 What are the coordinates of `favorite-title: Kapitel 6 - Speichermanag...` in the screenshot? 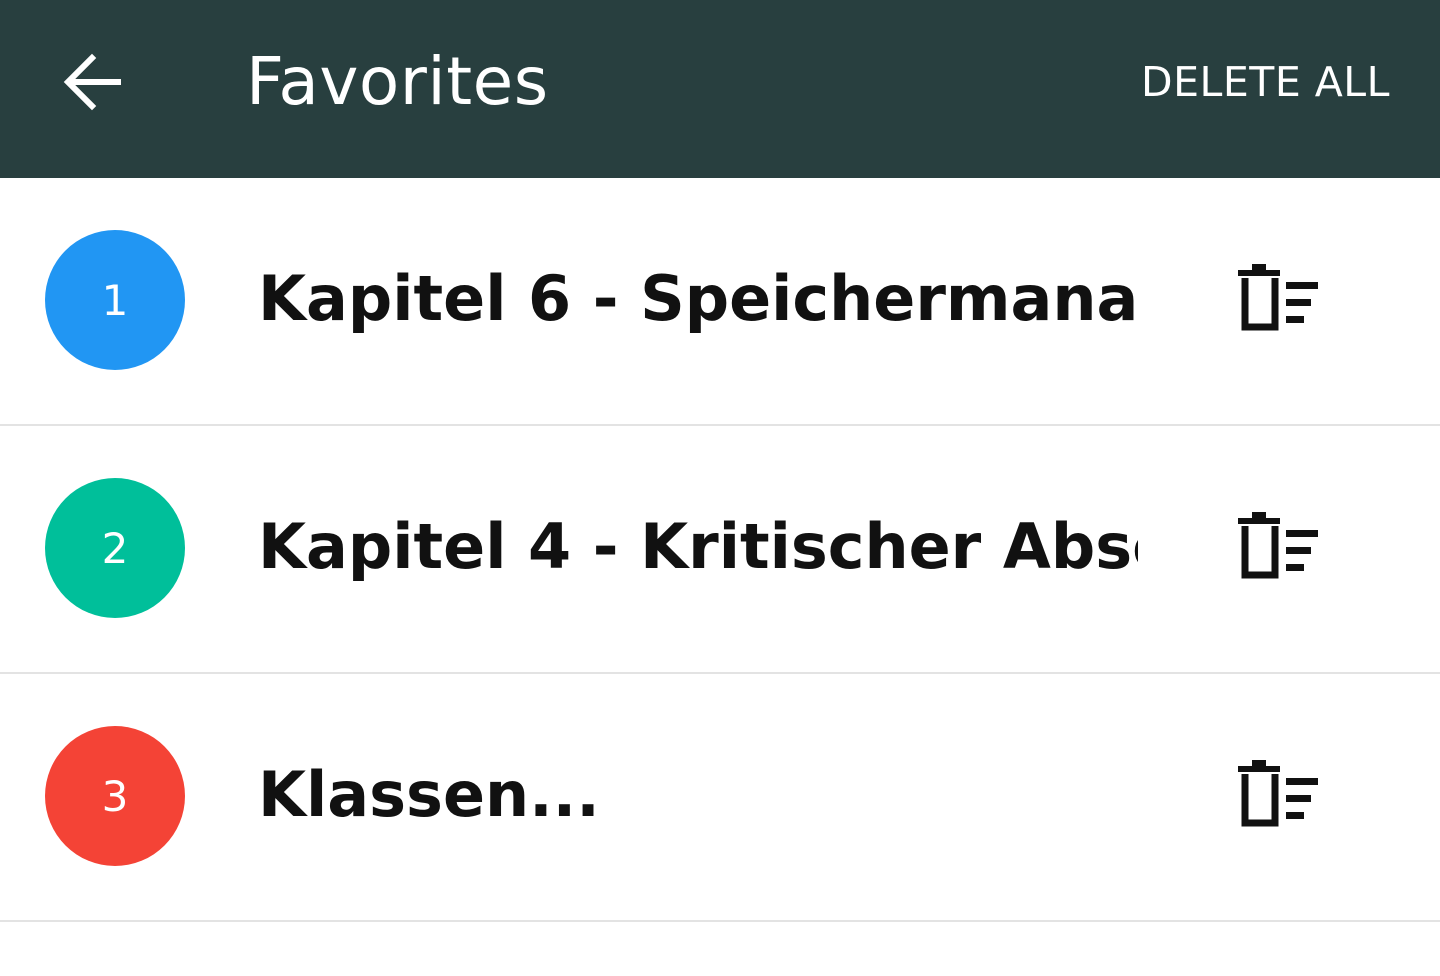 It's located at (698, 298).